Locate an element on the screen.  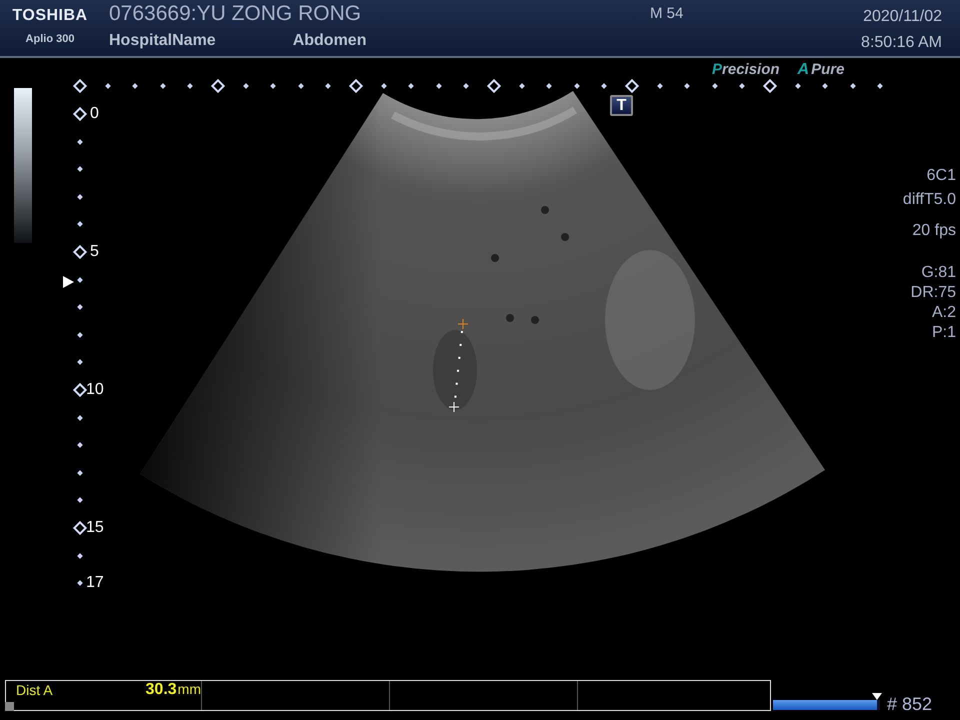
setting-value: A:2 is located at coordinates (944, 313).